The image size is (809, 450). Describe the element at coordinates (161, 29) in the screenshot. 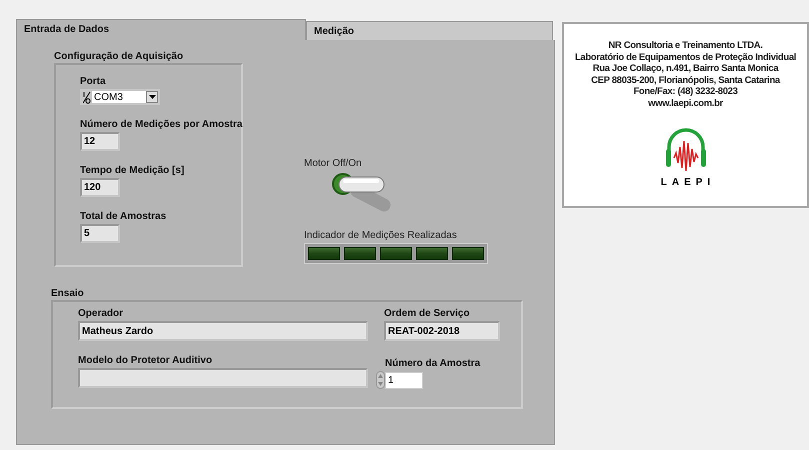

I see `tab: Entrada de Dados` at that location.